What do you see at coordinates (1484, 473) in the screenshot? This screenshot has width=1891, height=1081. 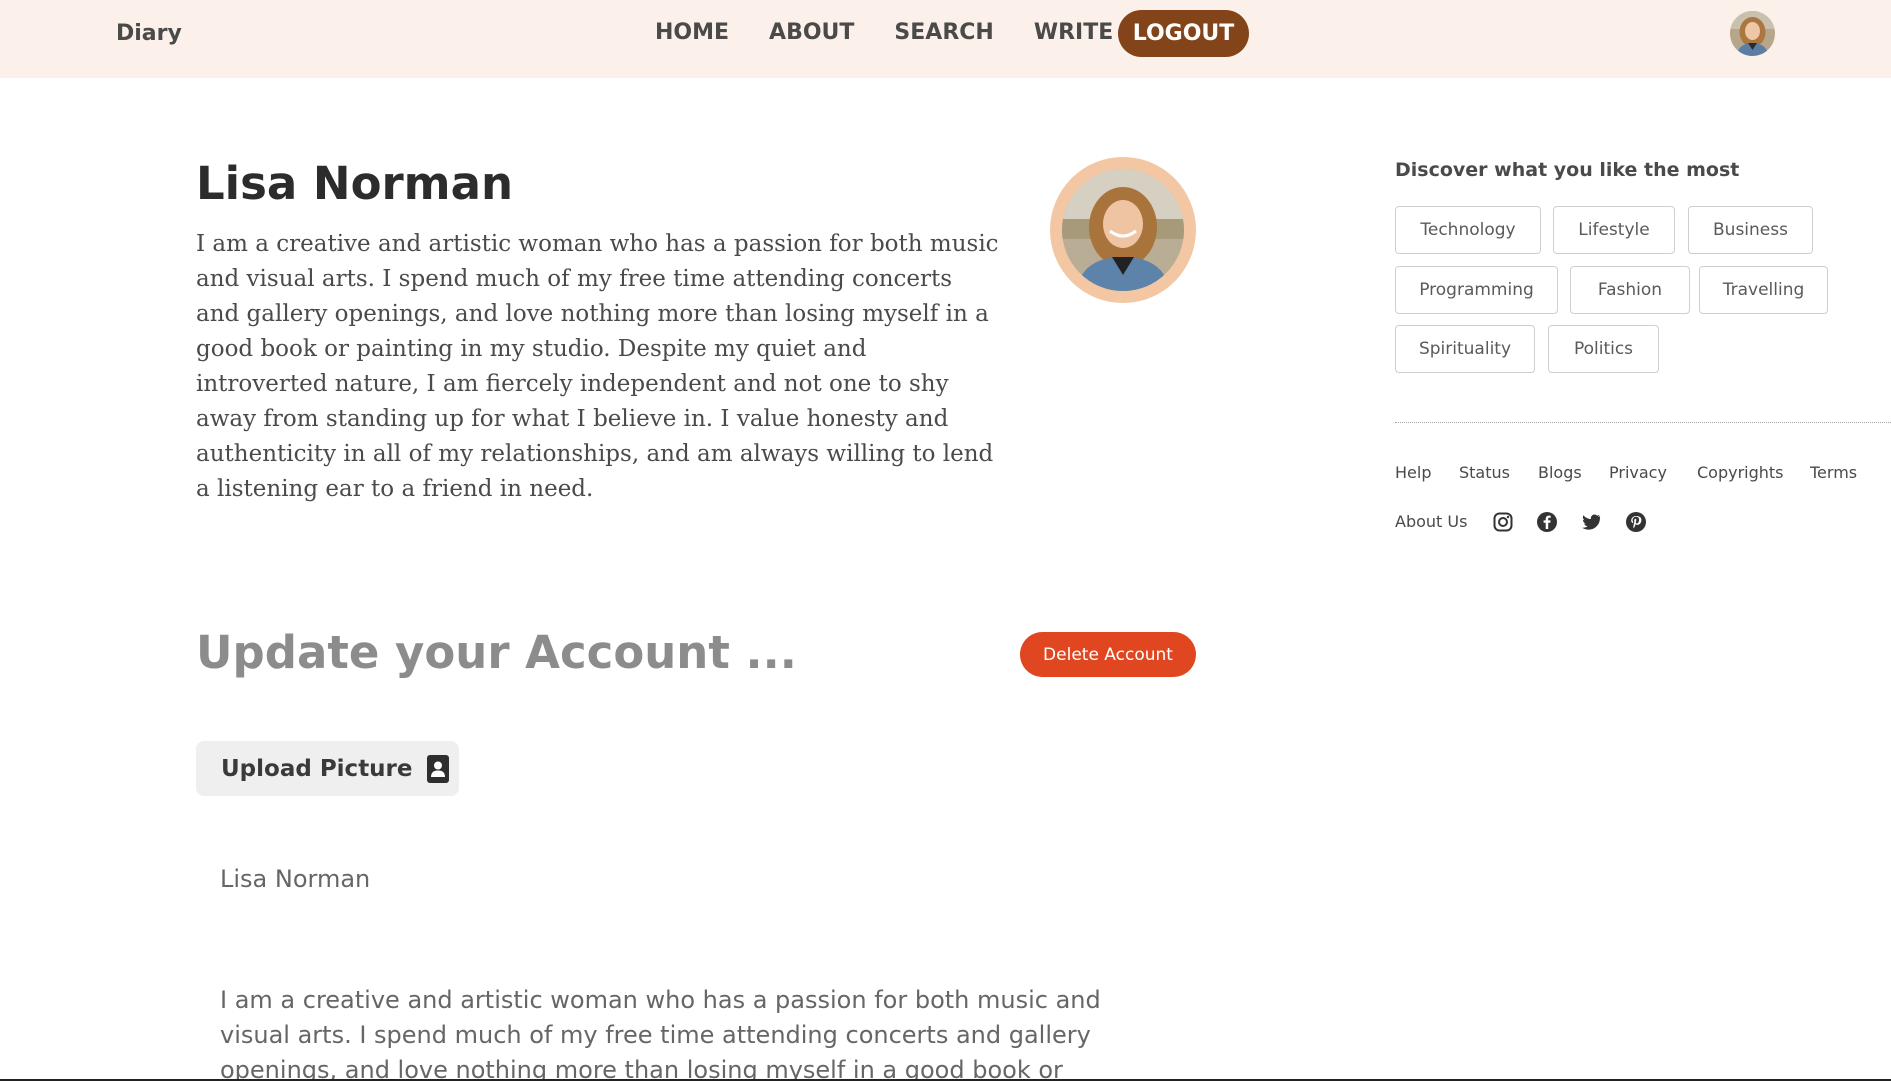 I see `footer-link-status: Status` at bounding box center [1484, 473].